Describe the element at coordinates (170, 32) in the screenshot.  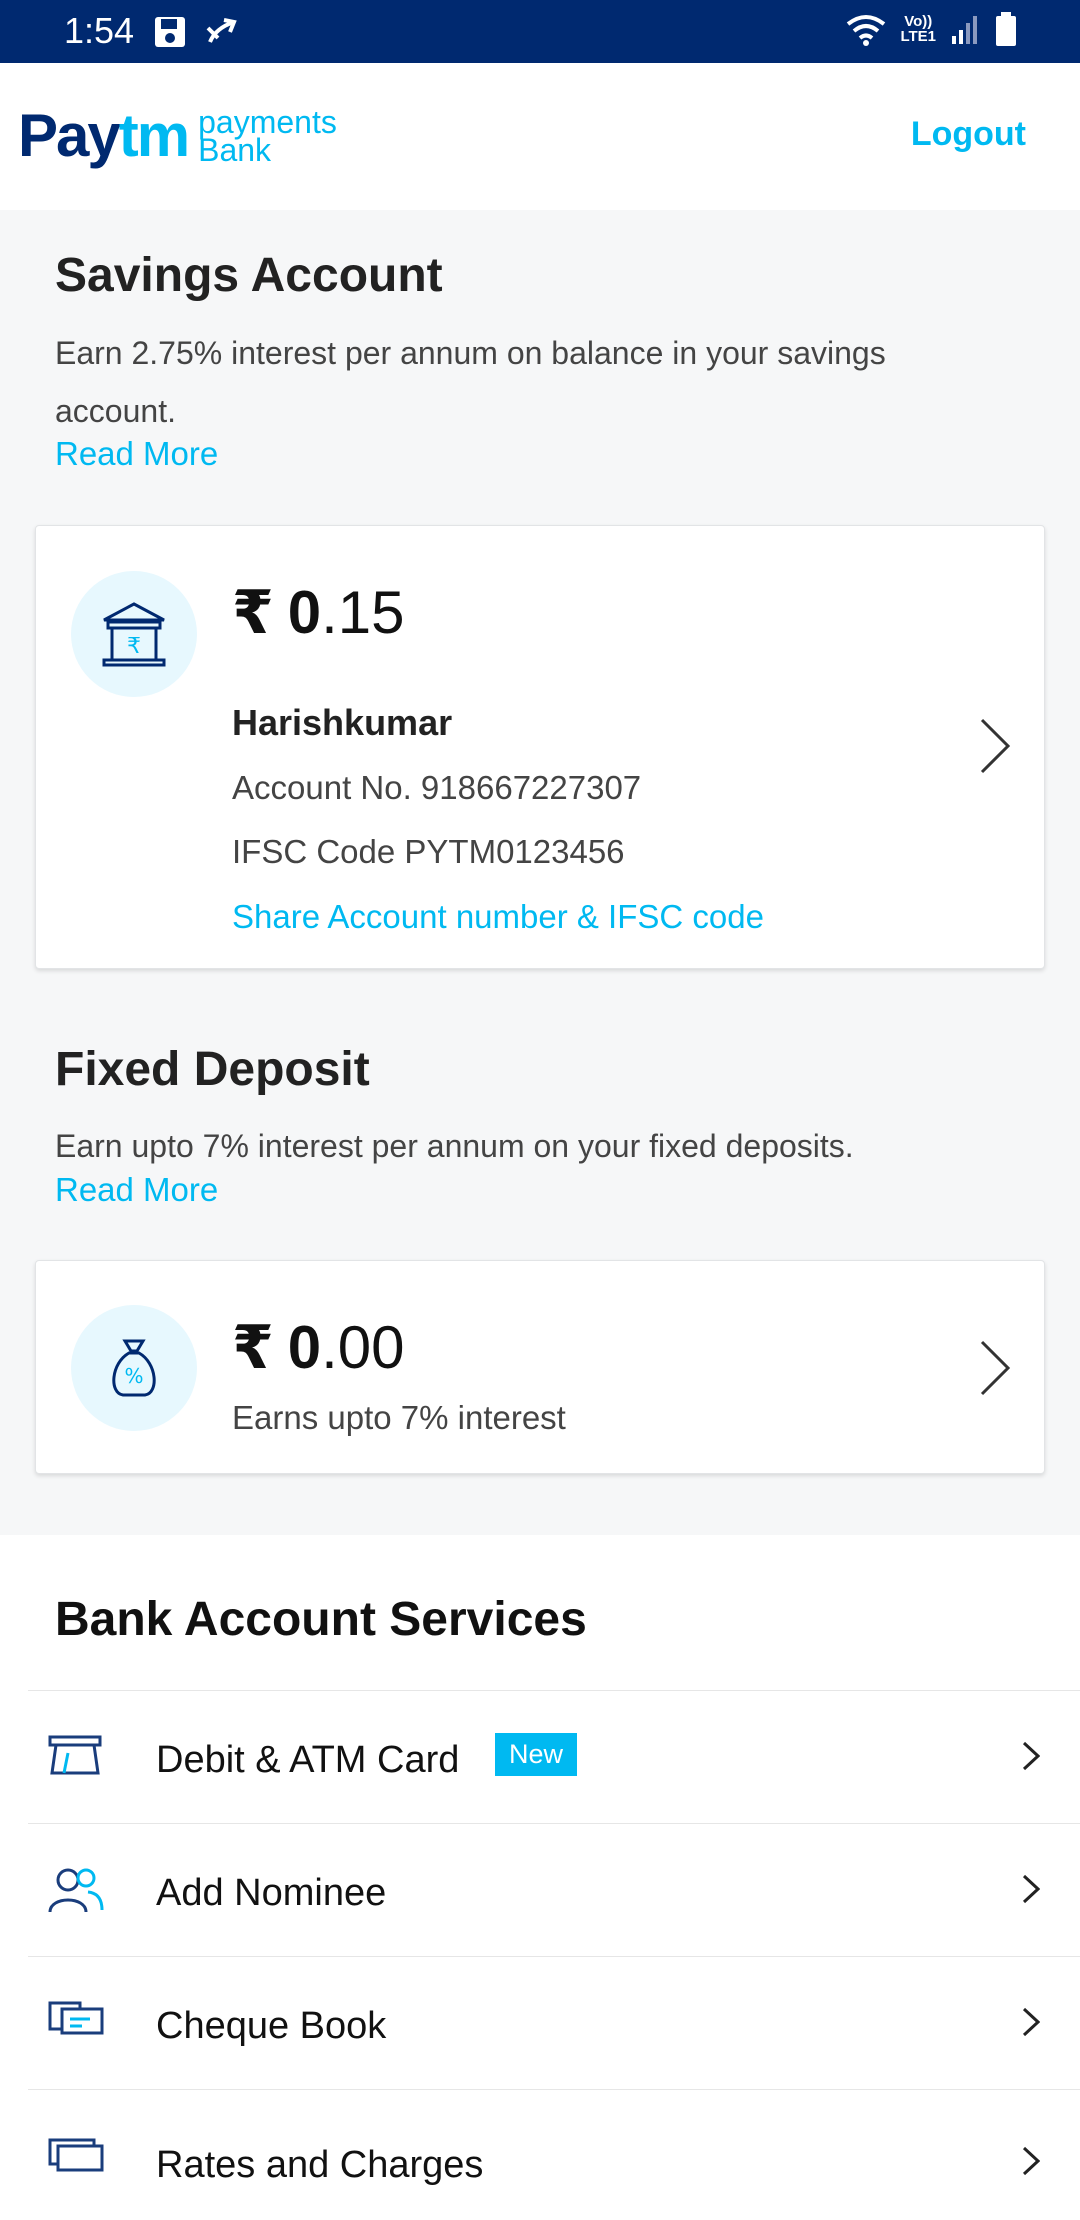
I see `save-notification-icon` at that location.